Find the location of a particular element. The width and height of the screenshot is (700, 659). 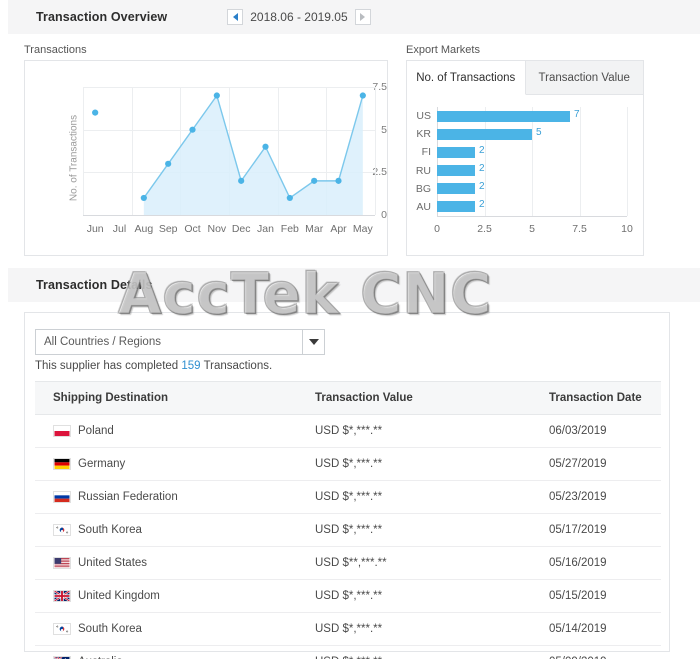

page-title: Transaction Overview is located at coordinates (102, 17).